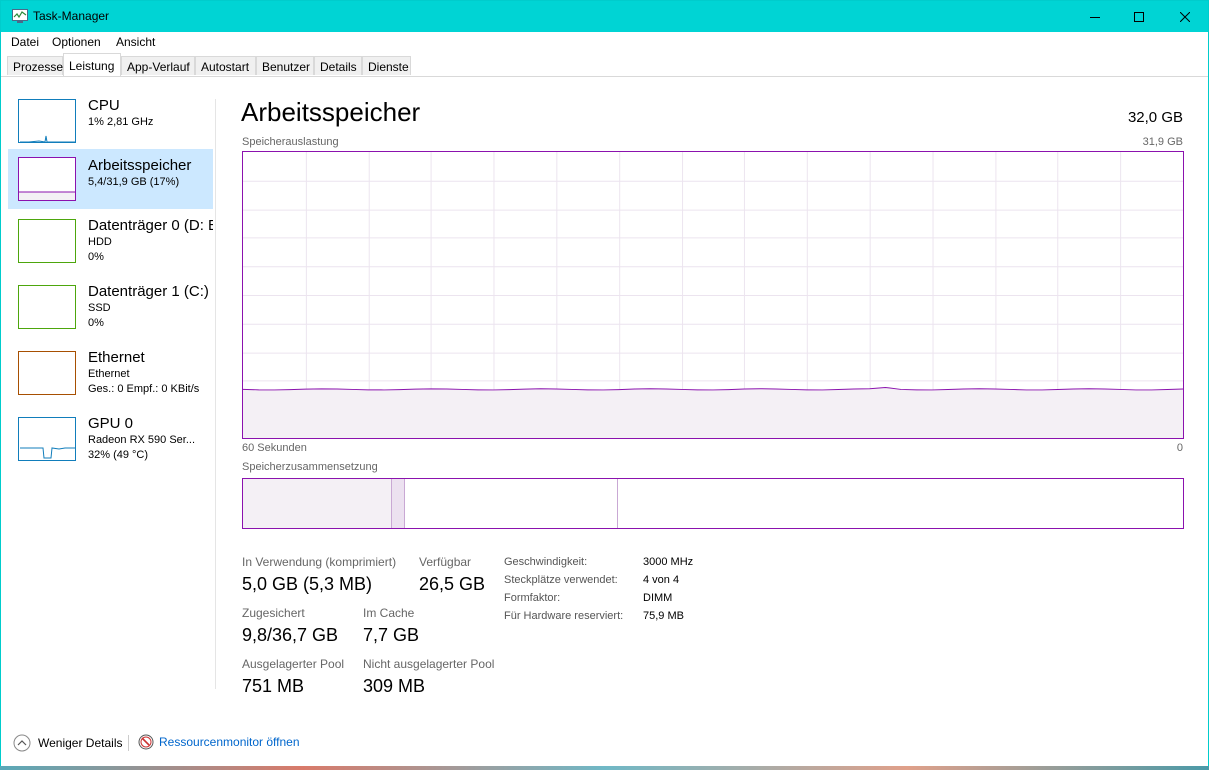 This screenshot has height=770, width=1209. What do you see at coordinates (47, 439) in the screenshot?
I see `gpu-thumbnail-graph` at bounding box center [47, 439].